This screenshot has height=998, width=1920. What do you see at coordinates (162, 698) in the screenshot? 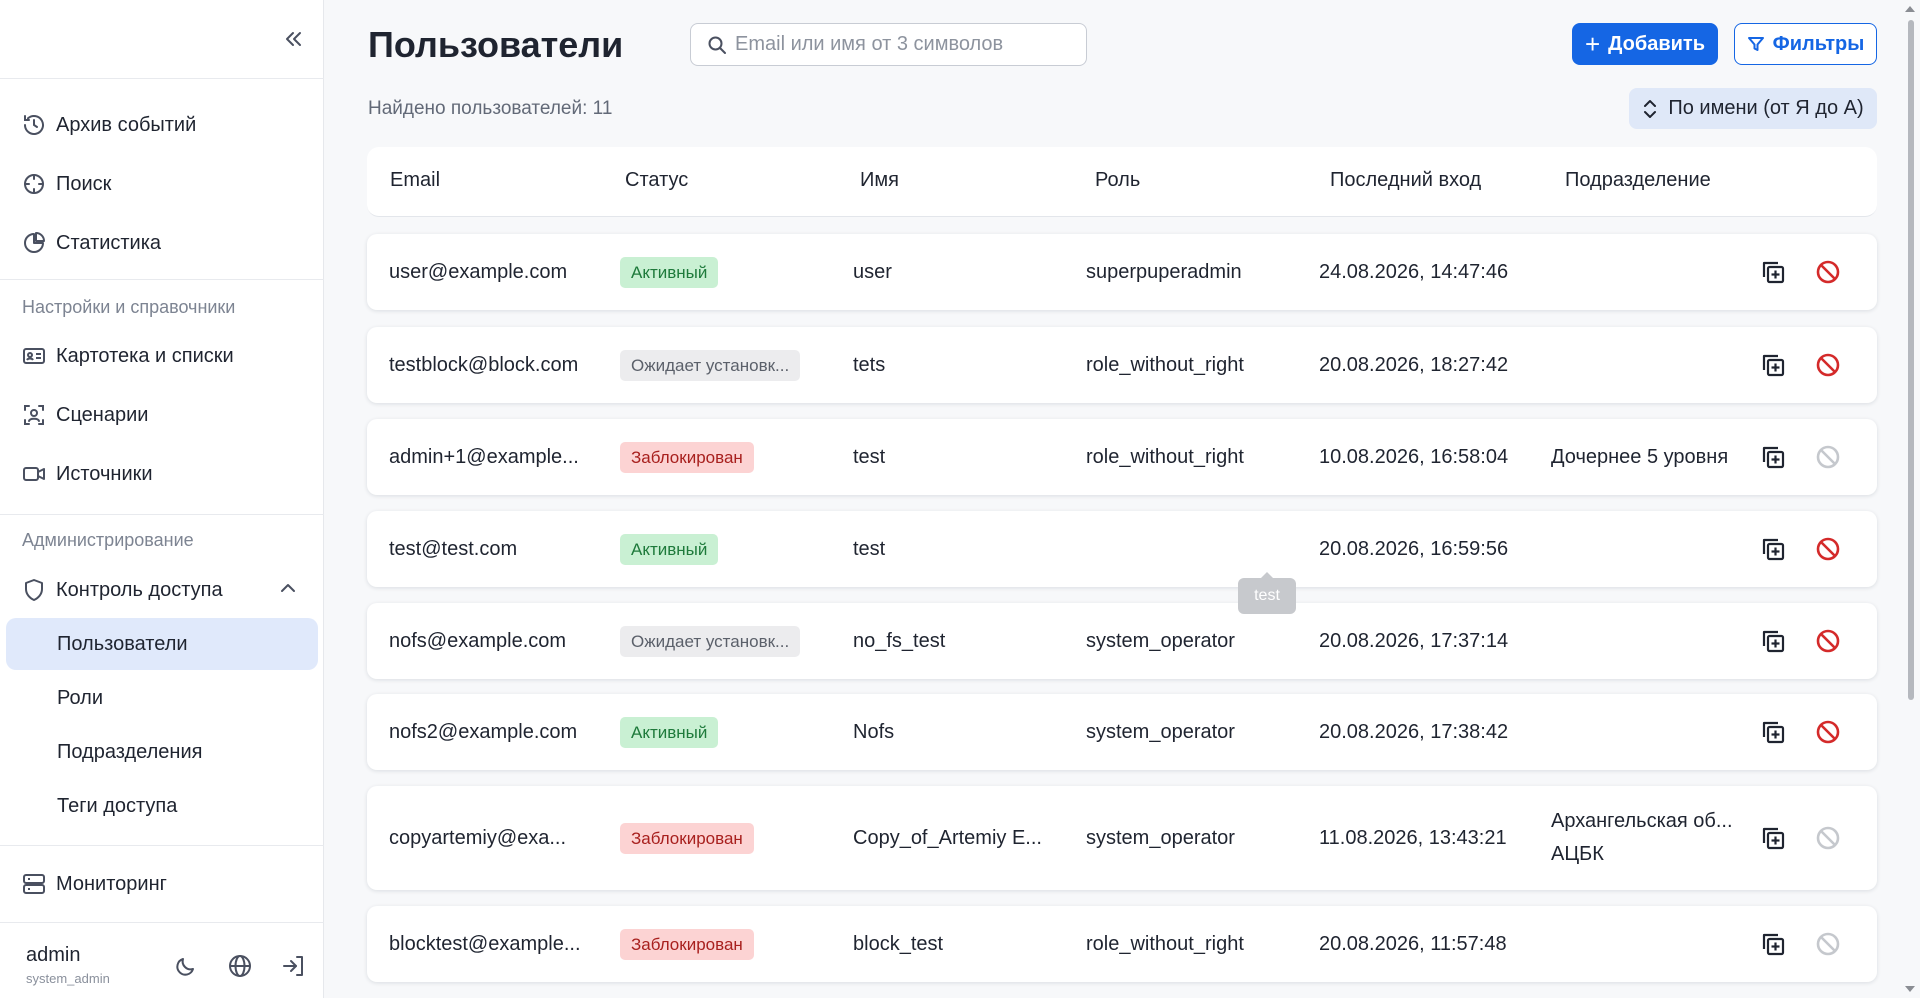
I see `sidebar-subitem-roles: Роли` at bounding box center [162, 698].